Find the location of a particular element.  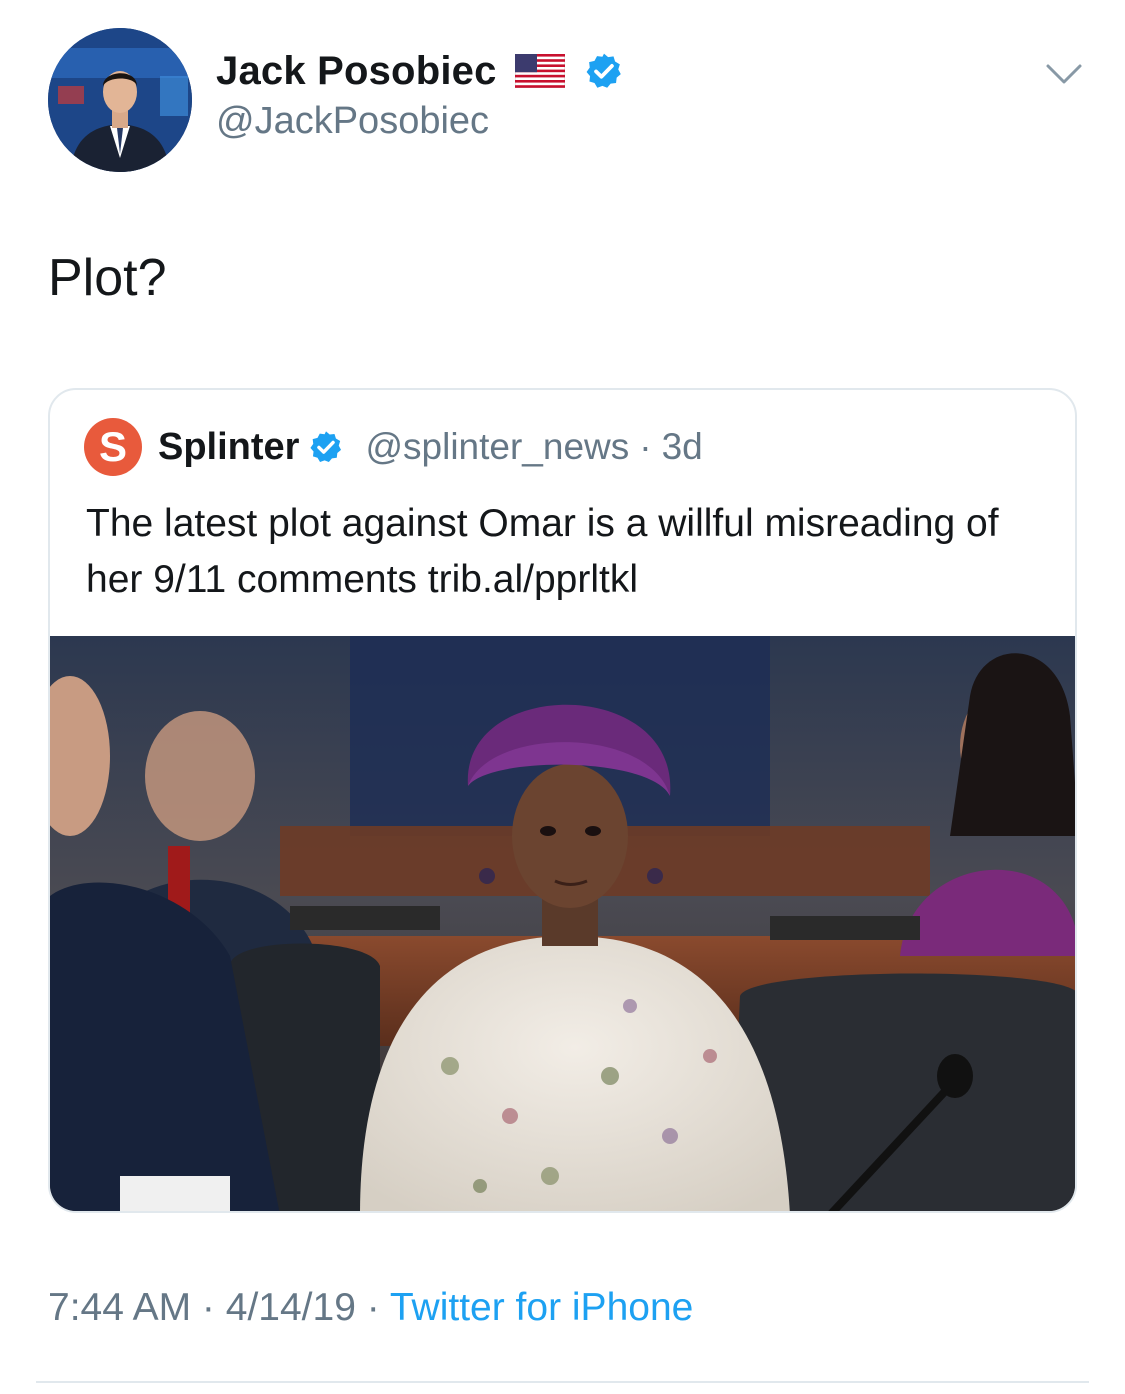

author-display-name: Jack Posobiec is located at coordinates (356, 71).